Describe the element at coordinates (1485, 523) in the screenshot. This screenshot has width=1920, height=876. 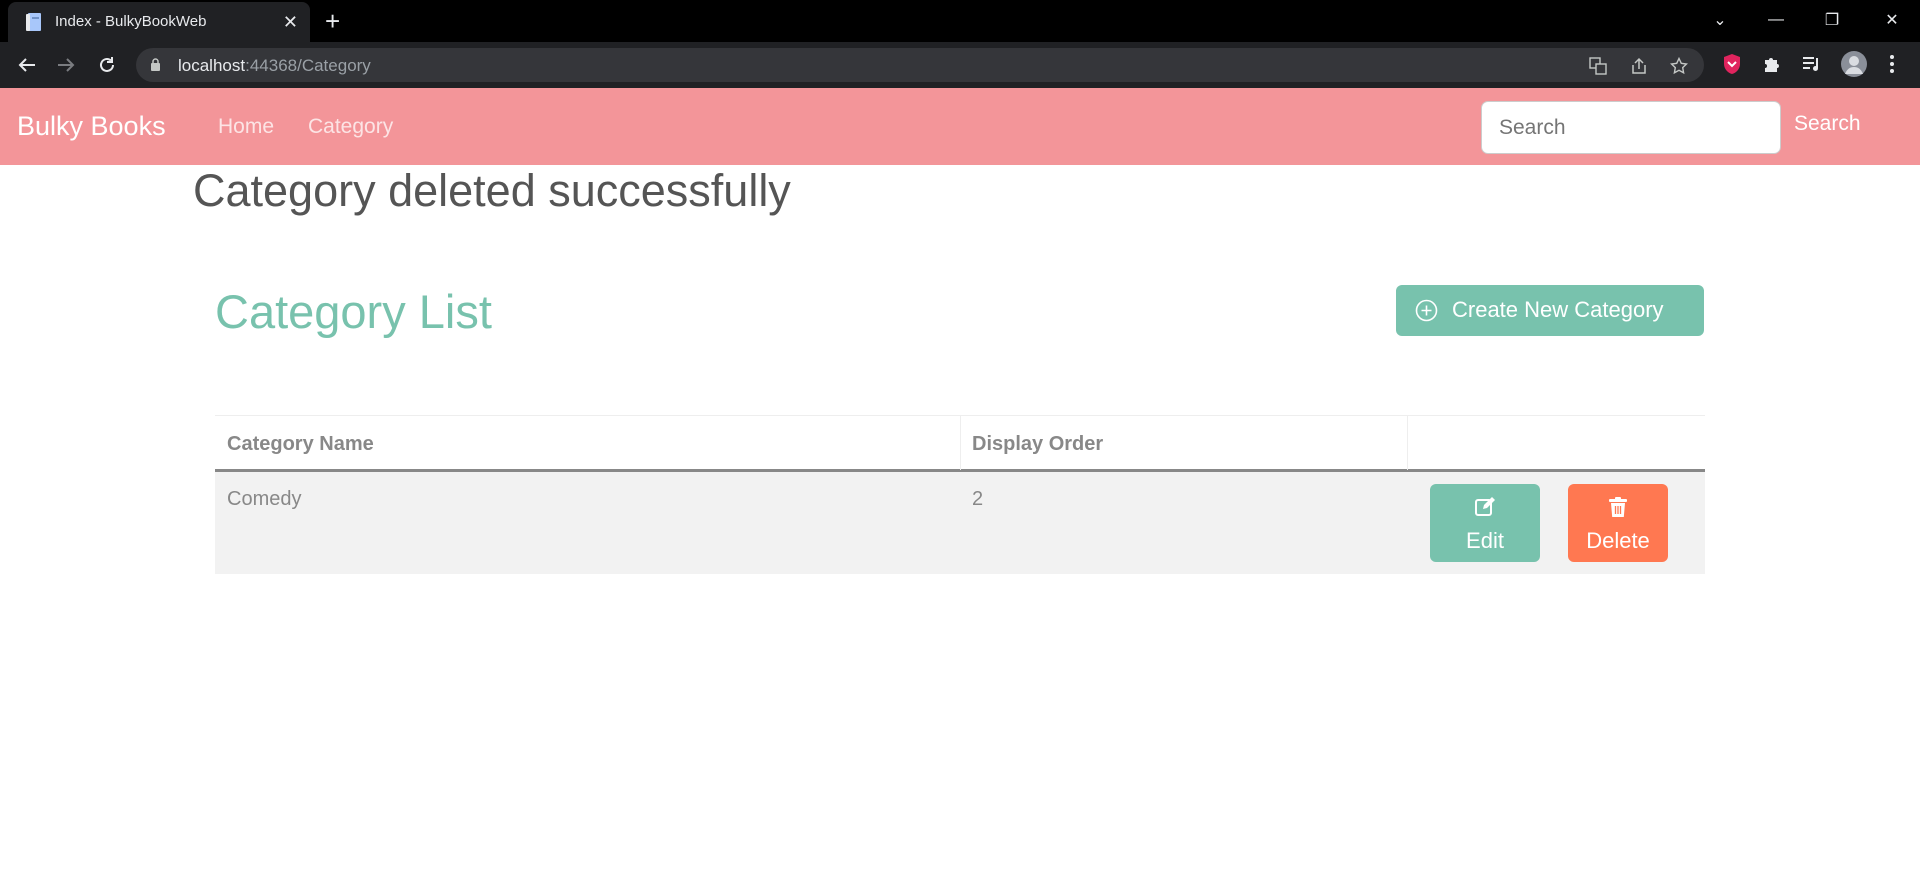
I see `edit-button: Edit` at that location.